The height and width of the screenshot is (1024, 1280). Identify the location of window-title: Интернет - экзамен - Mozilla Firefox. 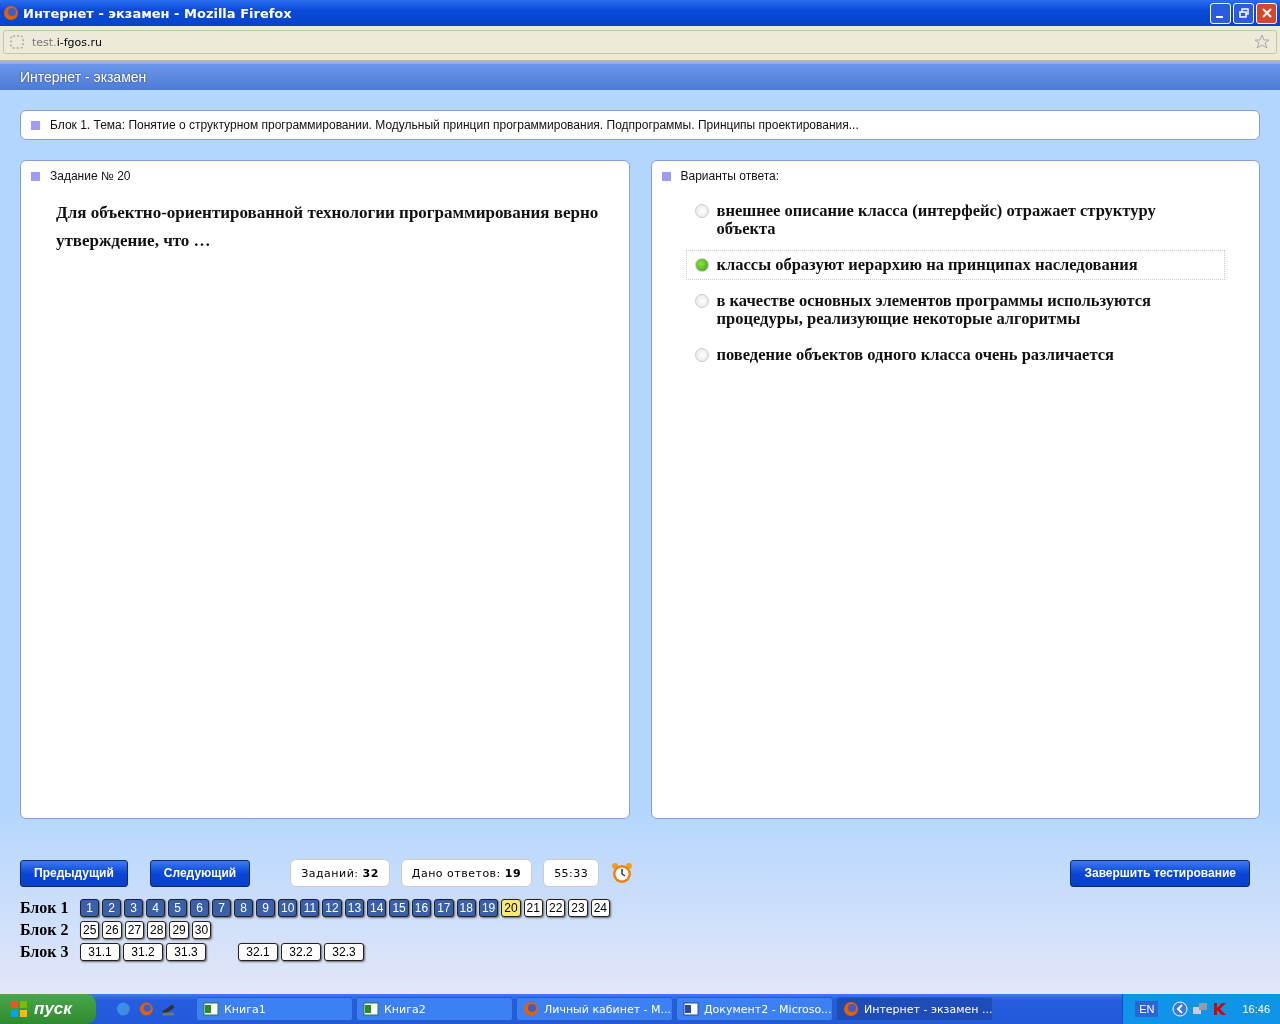
(157, 13).